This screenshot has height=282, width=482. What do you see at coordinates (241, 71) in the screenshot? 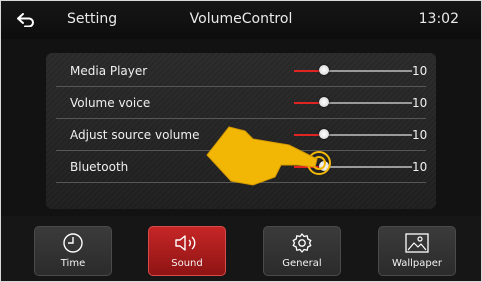
I see `setting-row-media-player: Media Player 10` at bounding box center [241, 71].